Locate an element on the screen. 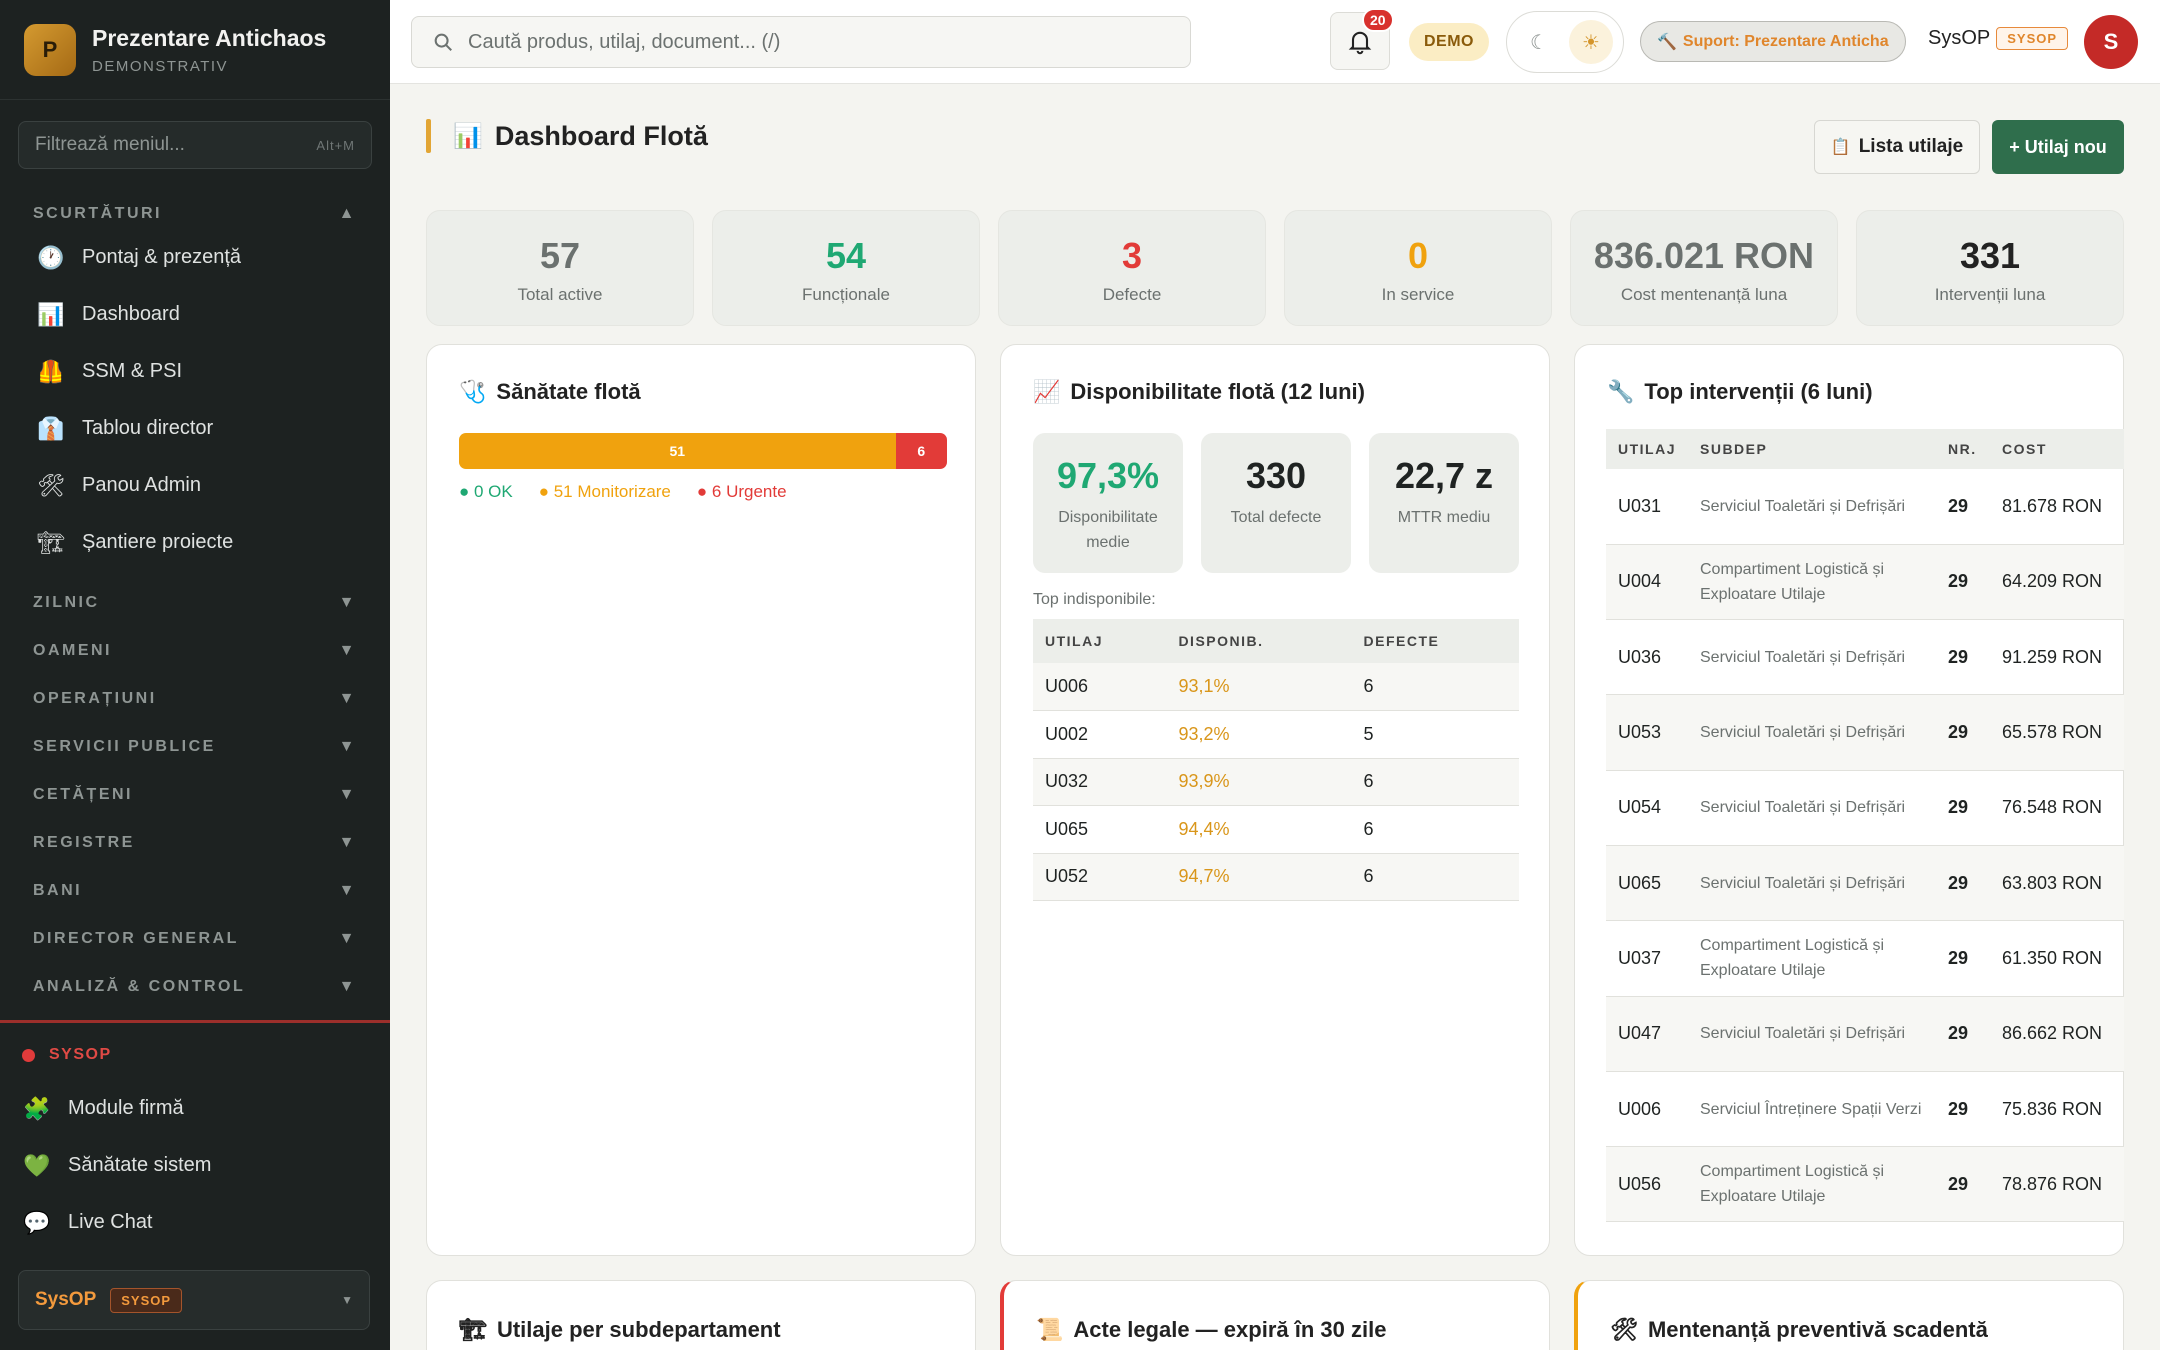 This screenshot has height=1350, width=2160. sidebar-item-panou-admin: 🛠 Panou Admin is located at coordinates (195, 485).